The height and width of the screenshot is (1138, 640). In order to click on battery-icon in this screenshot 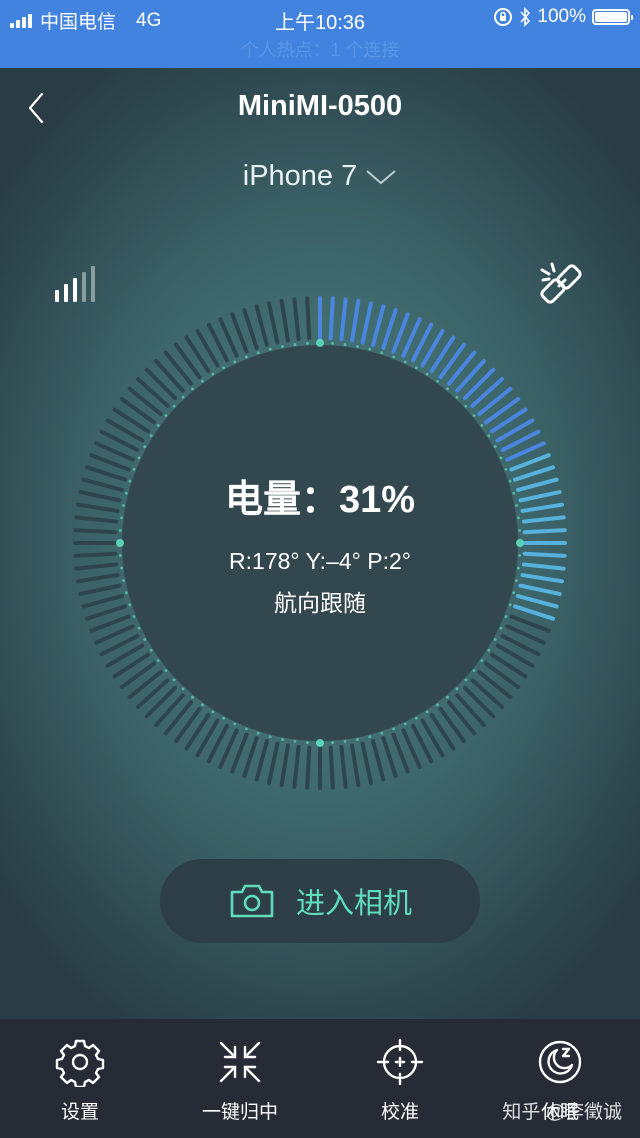, I will do `click(612, 17)`.